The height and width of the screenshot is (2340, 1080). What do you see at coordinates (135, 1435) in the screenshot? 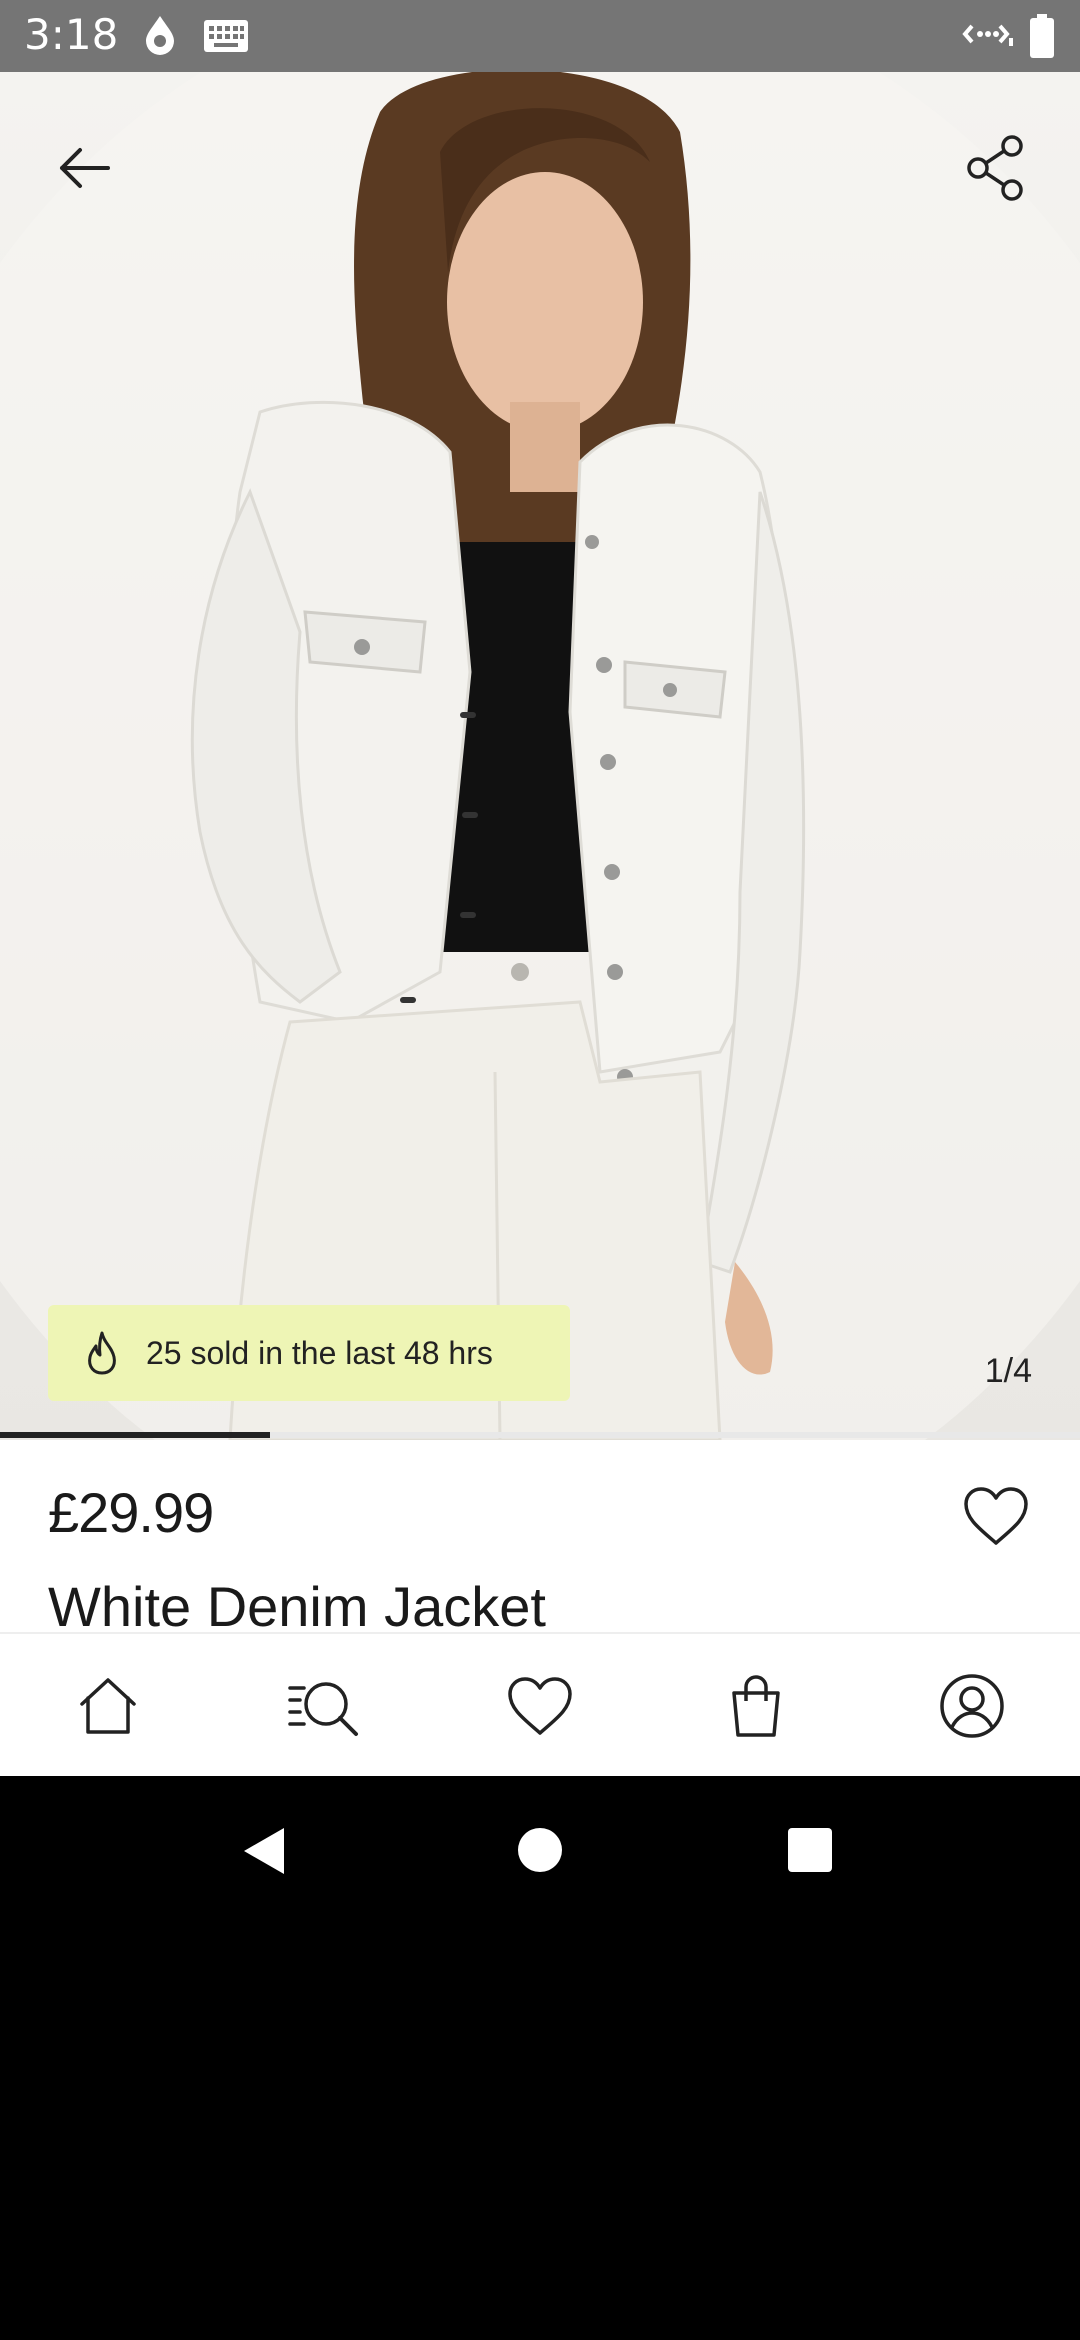
I see `image-progress-fill` at bounding box center [135, 1435].